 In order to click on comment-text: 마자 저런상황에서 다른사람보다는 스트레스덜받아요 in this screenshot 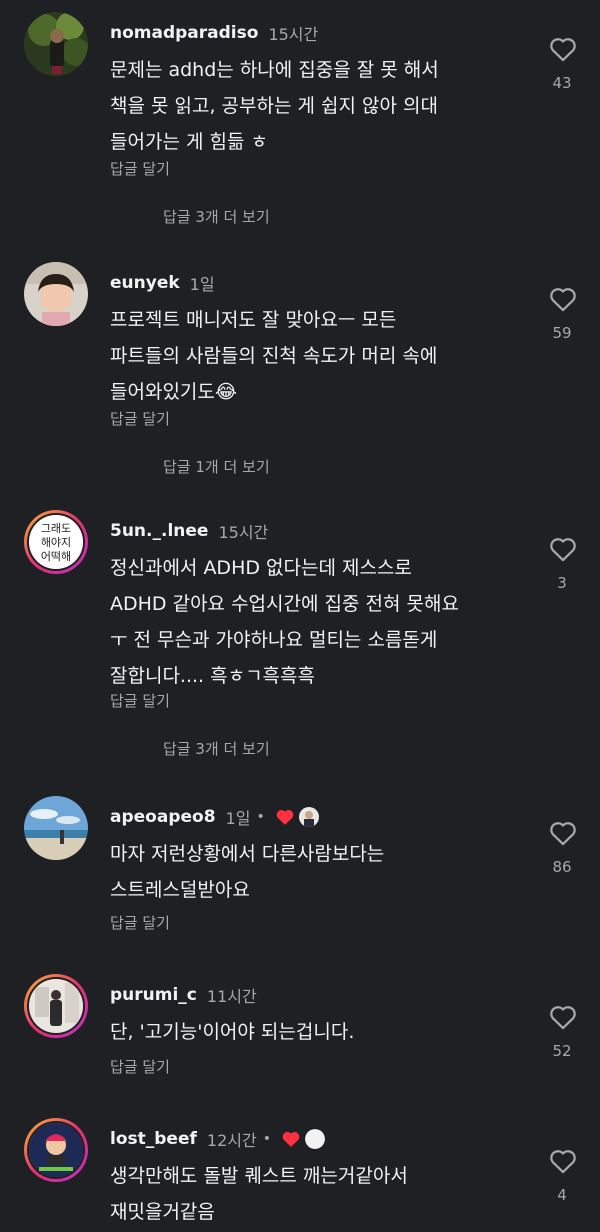, I will do `click(247, 872)`.